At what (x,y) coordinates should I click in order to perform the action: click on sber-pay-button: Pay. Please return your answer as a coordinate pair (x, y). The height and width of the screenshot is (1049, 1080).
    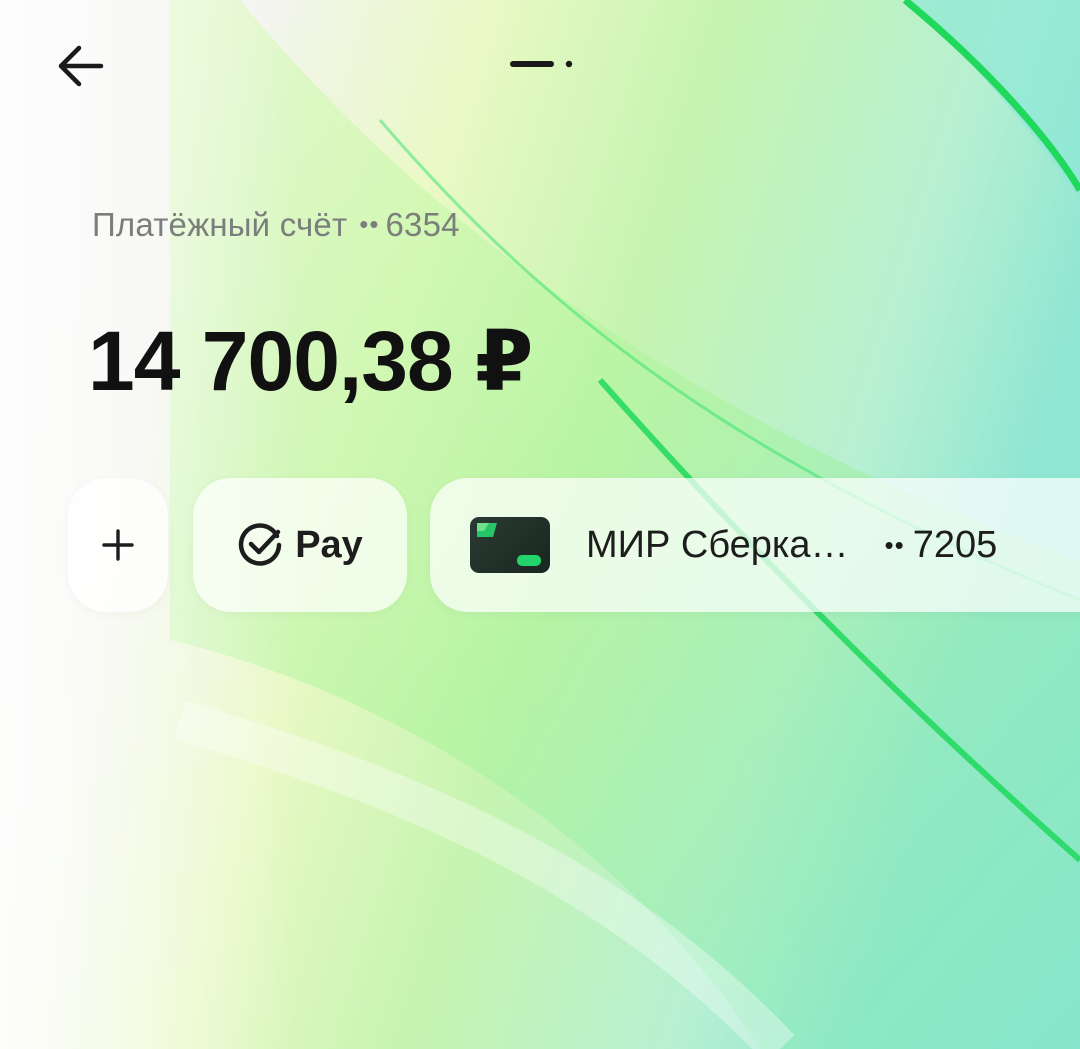
    Looking at the image, I should click on (300, 545).